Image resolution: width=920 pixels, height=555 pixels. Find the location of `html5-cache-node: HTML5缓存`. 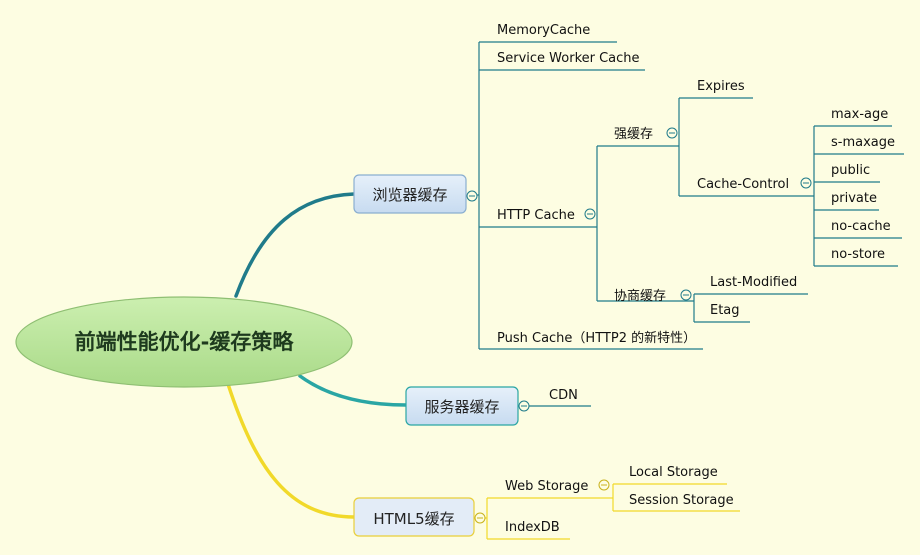

html5-cache-node: HTML5缓存 is located at coordinates (414, 517).